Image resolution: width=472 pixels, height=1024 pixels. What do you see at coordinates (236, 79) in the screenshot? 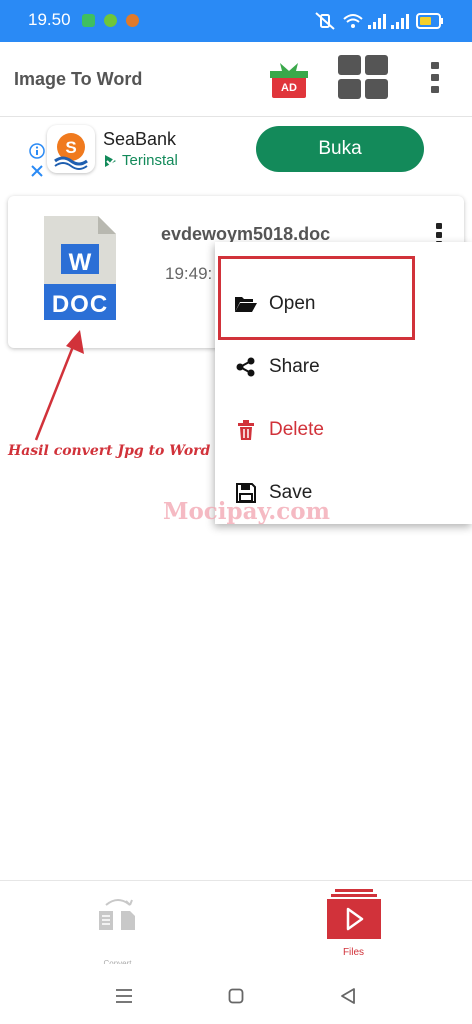
I see `app-bar: Image To Word AD` at bounding box center [236, 79].